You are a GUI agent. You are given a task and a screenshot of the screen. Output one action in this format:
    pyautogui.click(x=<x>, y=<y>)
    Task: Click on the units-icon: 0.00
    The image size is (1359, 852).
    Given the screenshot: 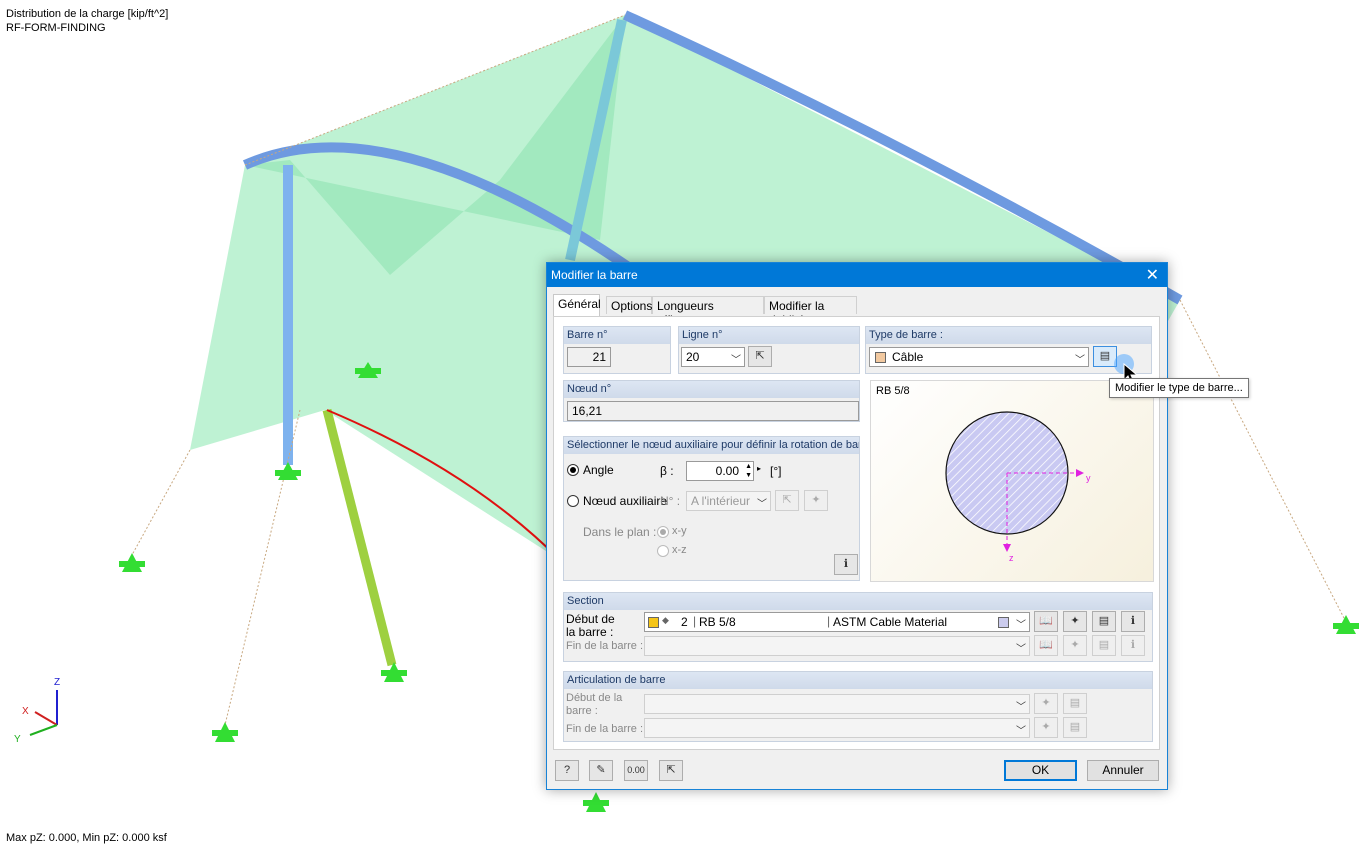 What is the action you would take?
    pyautogui.click(x=636, y=770)
    